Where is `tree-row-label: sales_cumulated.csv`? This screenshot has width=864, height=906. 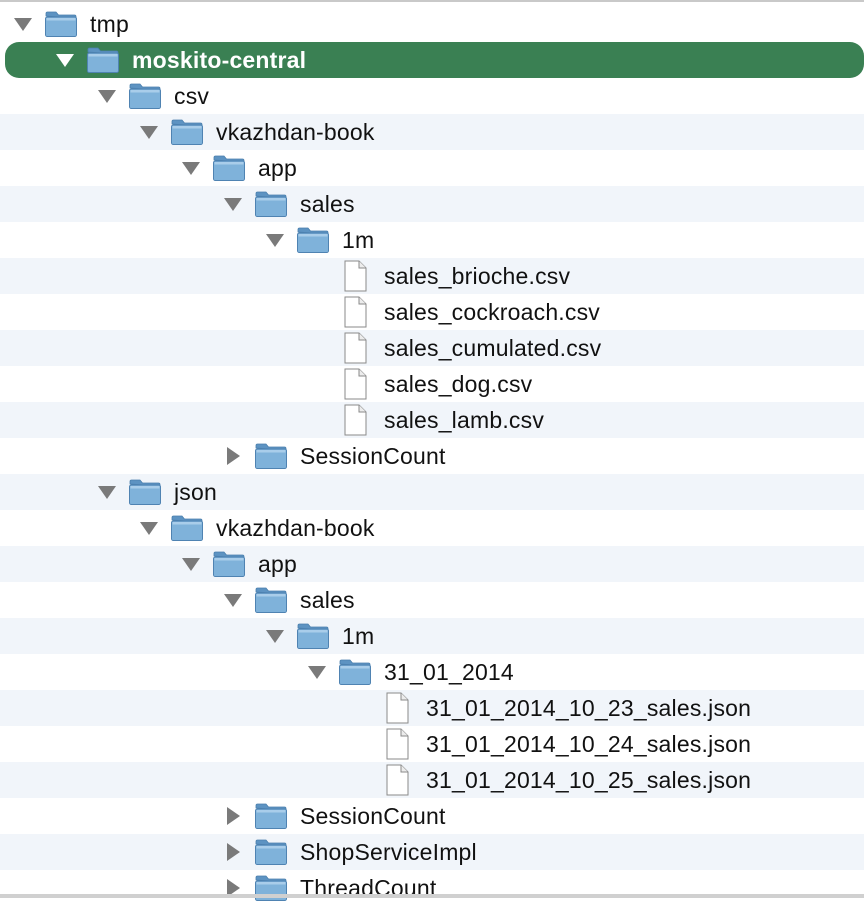
tree-row-label: sales_cumulated.csv is located at coordinates (493, 347).